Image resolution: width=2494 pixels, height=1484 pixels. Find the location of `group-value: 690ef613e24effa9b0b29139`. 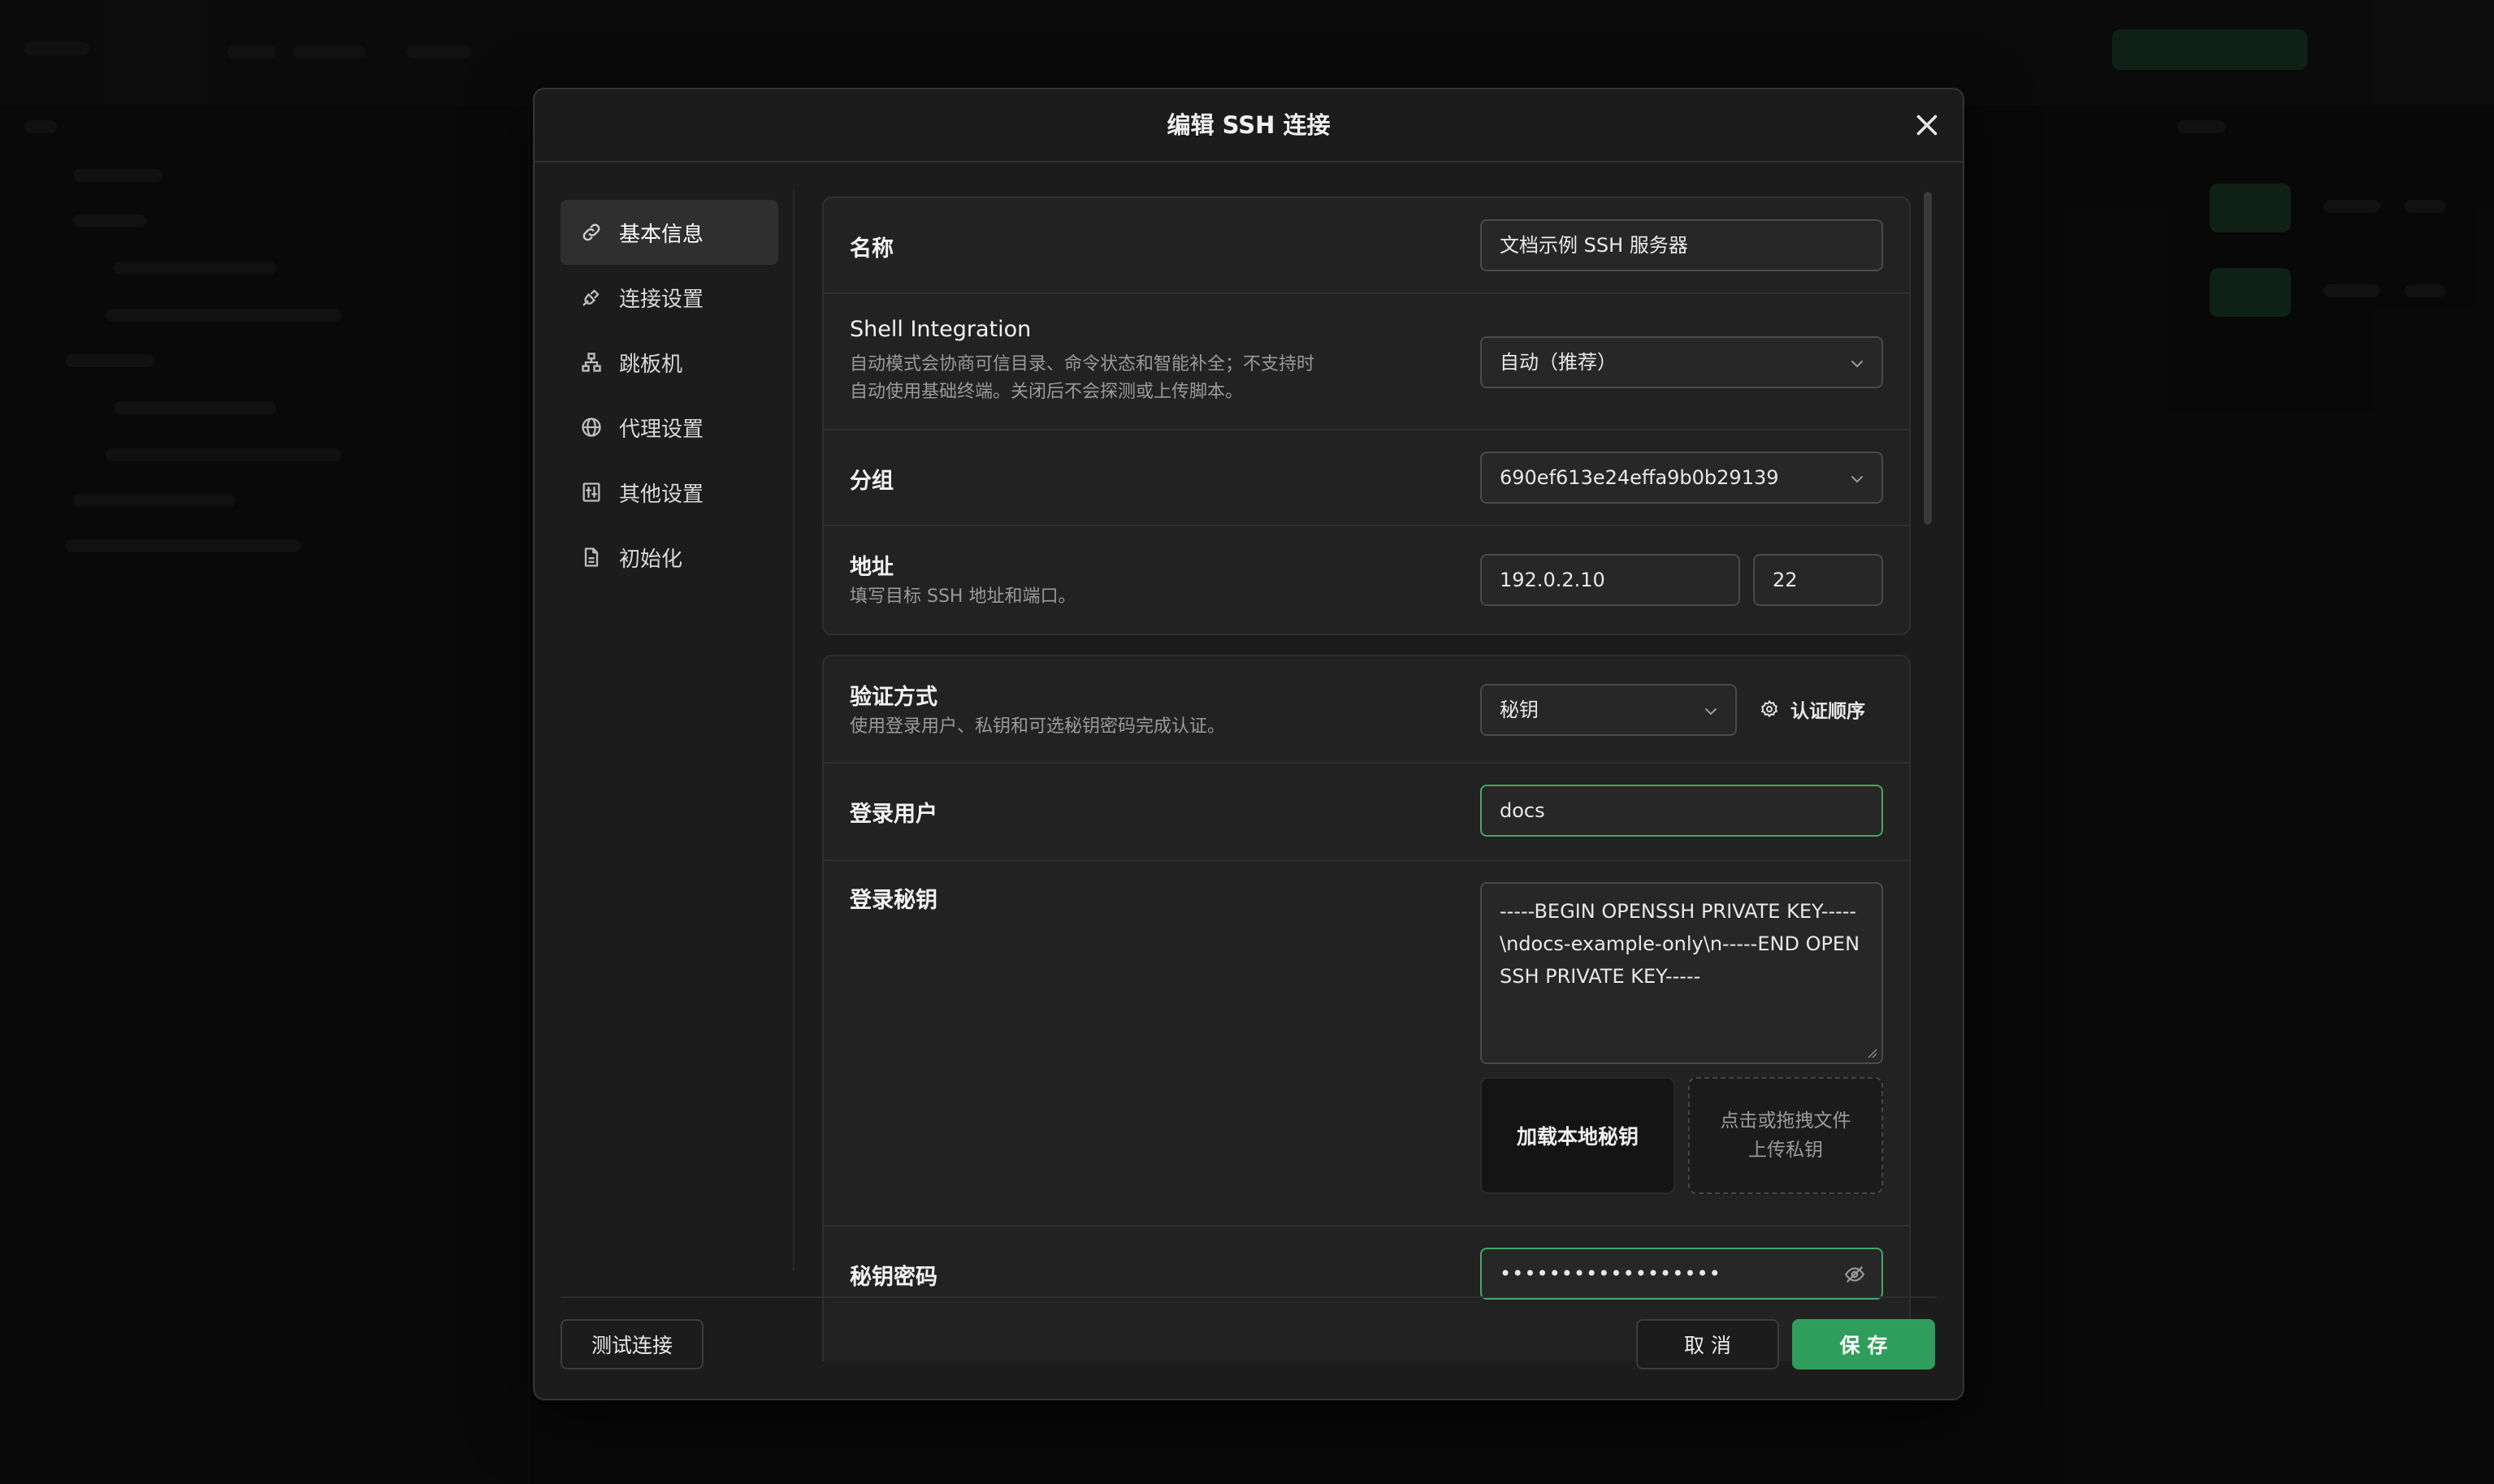

group-value: 690ef613e24effa9b0b29139 is located at coordinates (1639, 477).